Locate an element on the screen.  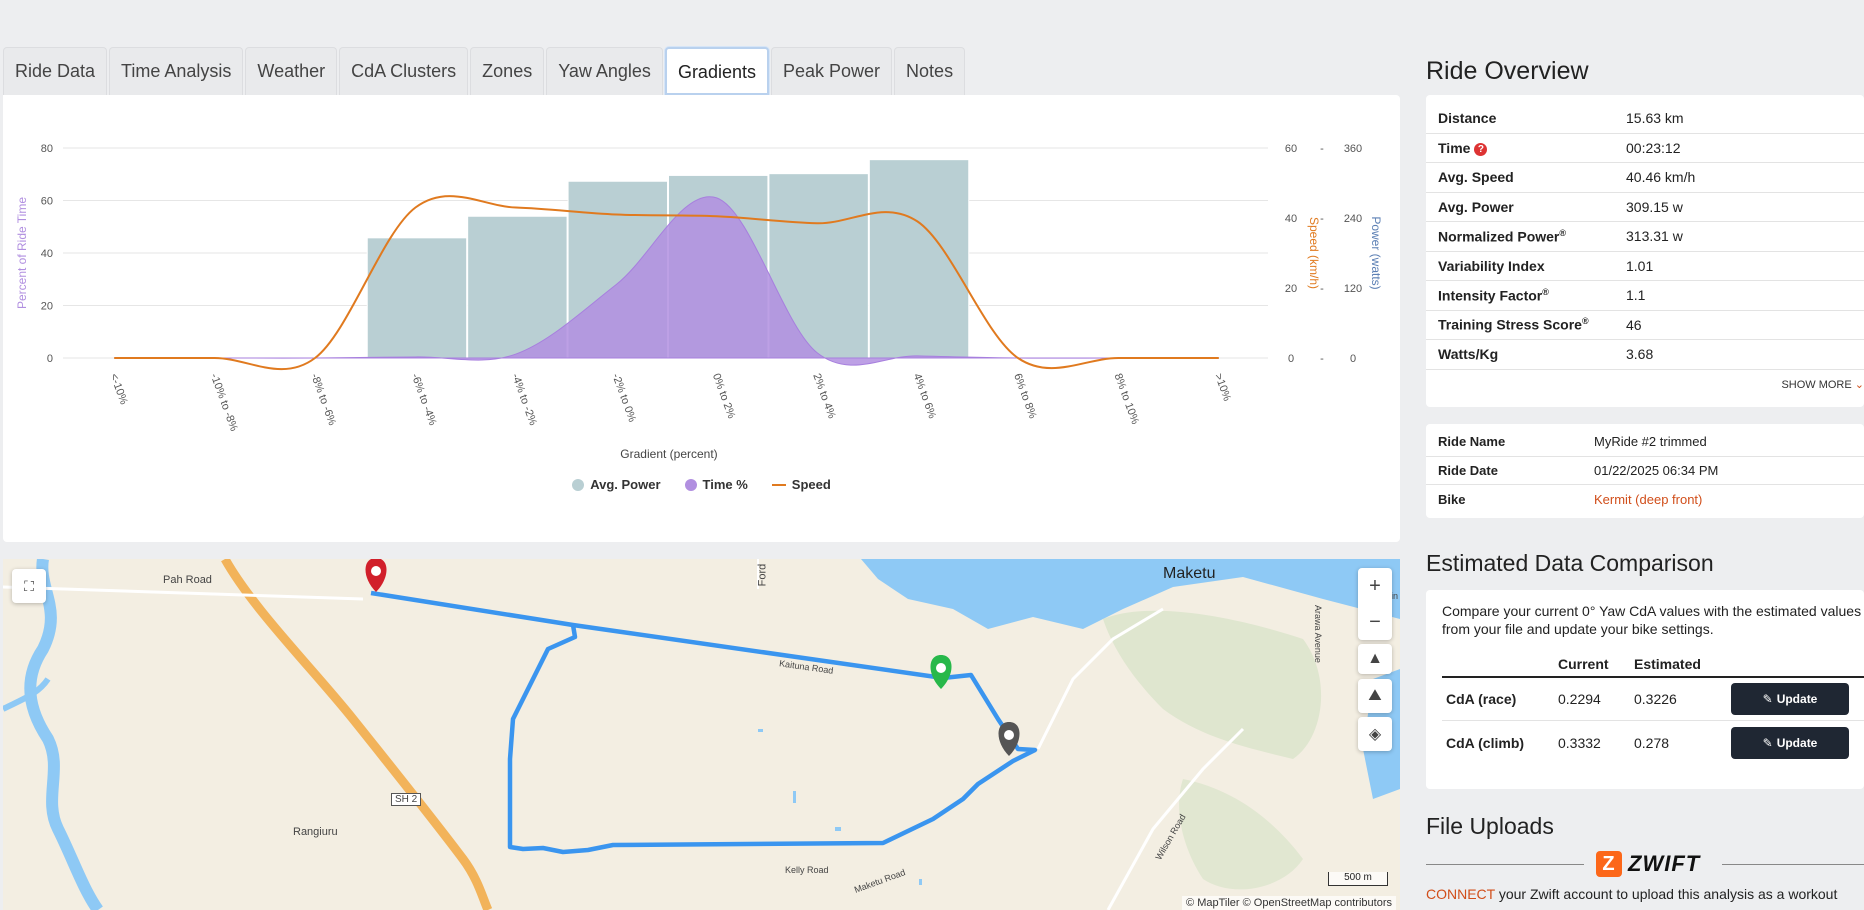
x-tick-label: -4% to -2% is located at coordinates (524, 399).